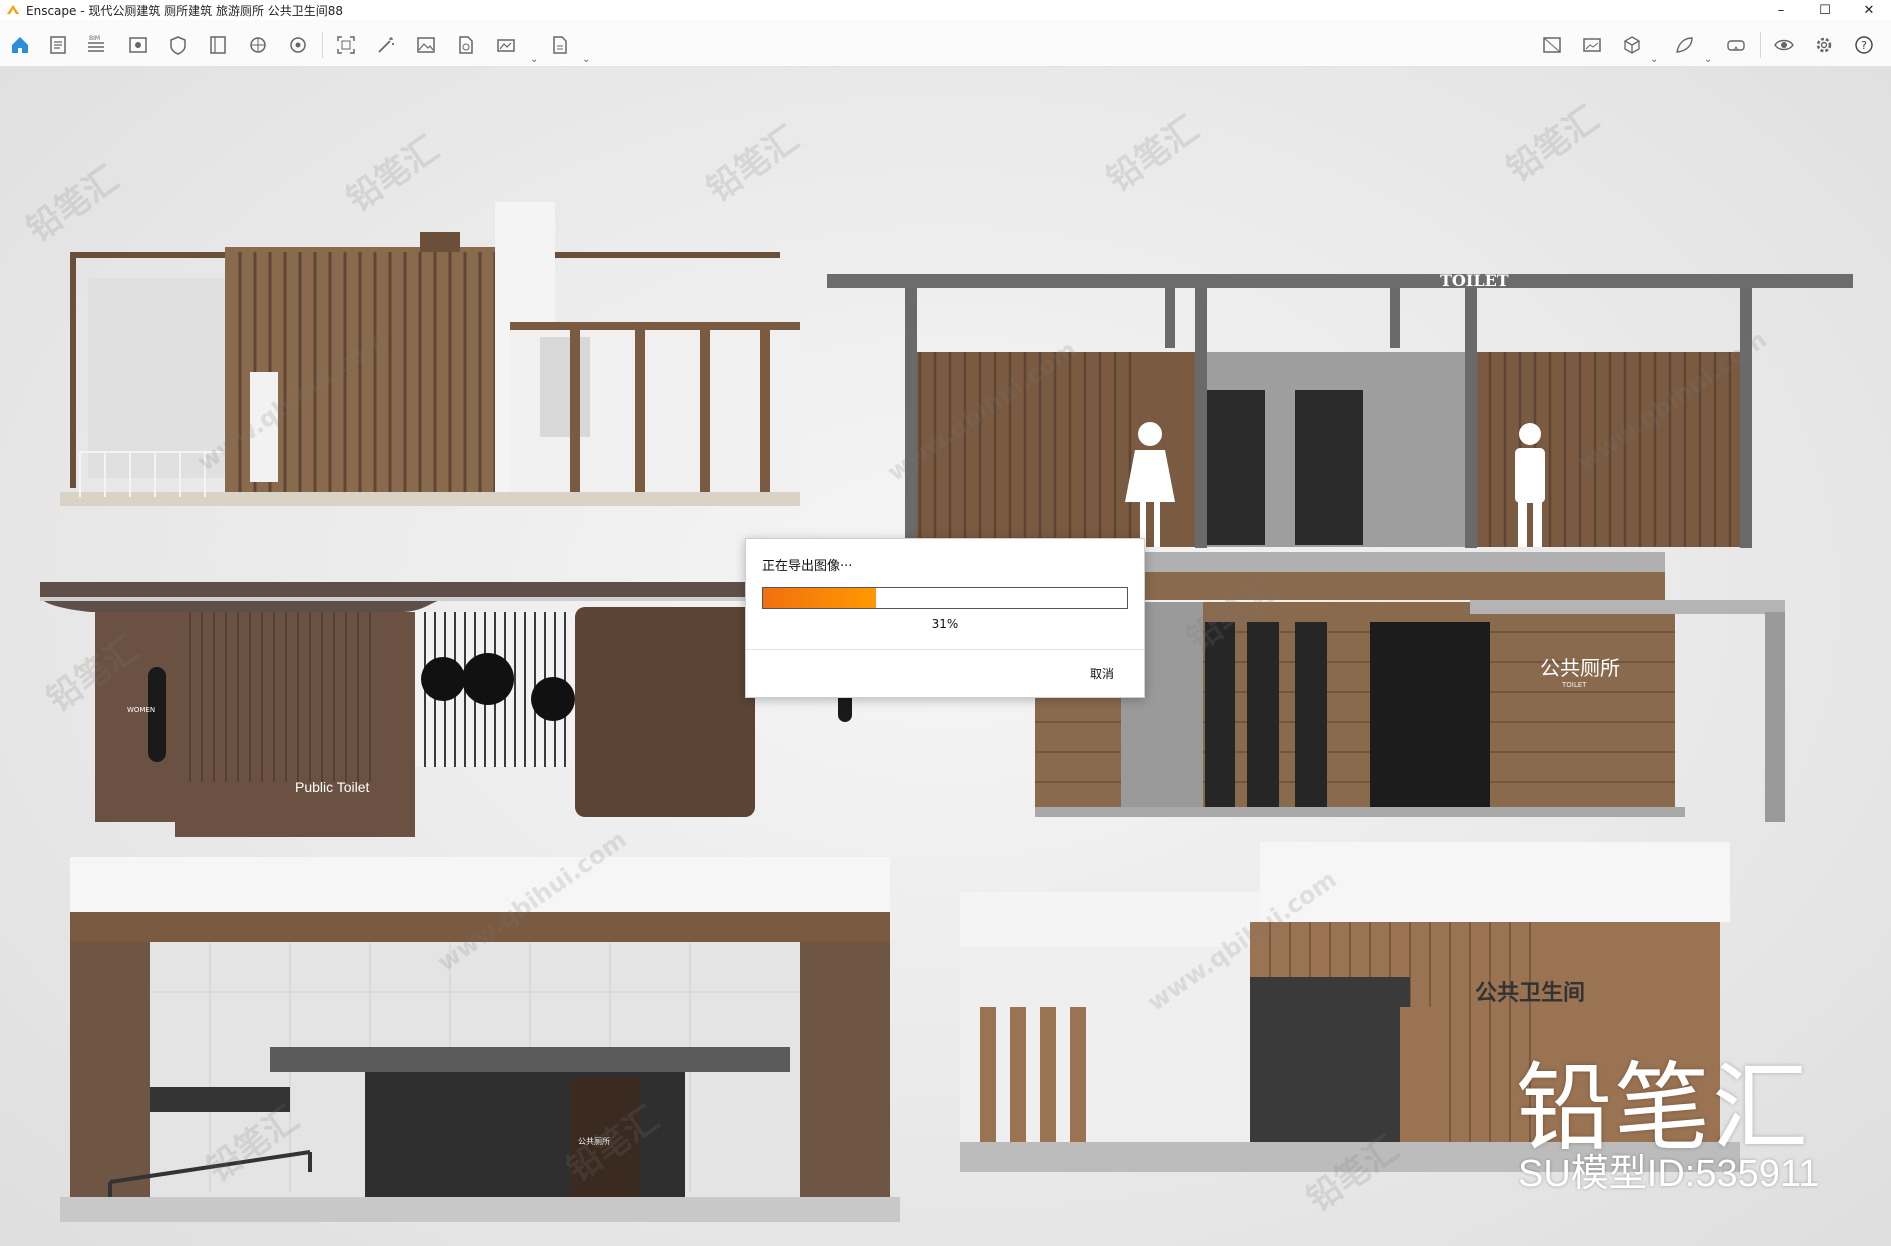 The image size is (1891, 1246). Describe the element at coordinates (426, 45) in the screenshot. I see `image-icon` at that location.